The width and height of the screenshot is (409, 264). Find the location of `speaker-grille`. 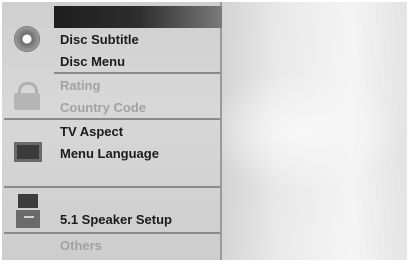

speaker-grille is located at coordinates (29, 217).